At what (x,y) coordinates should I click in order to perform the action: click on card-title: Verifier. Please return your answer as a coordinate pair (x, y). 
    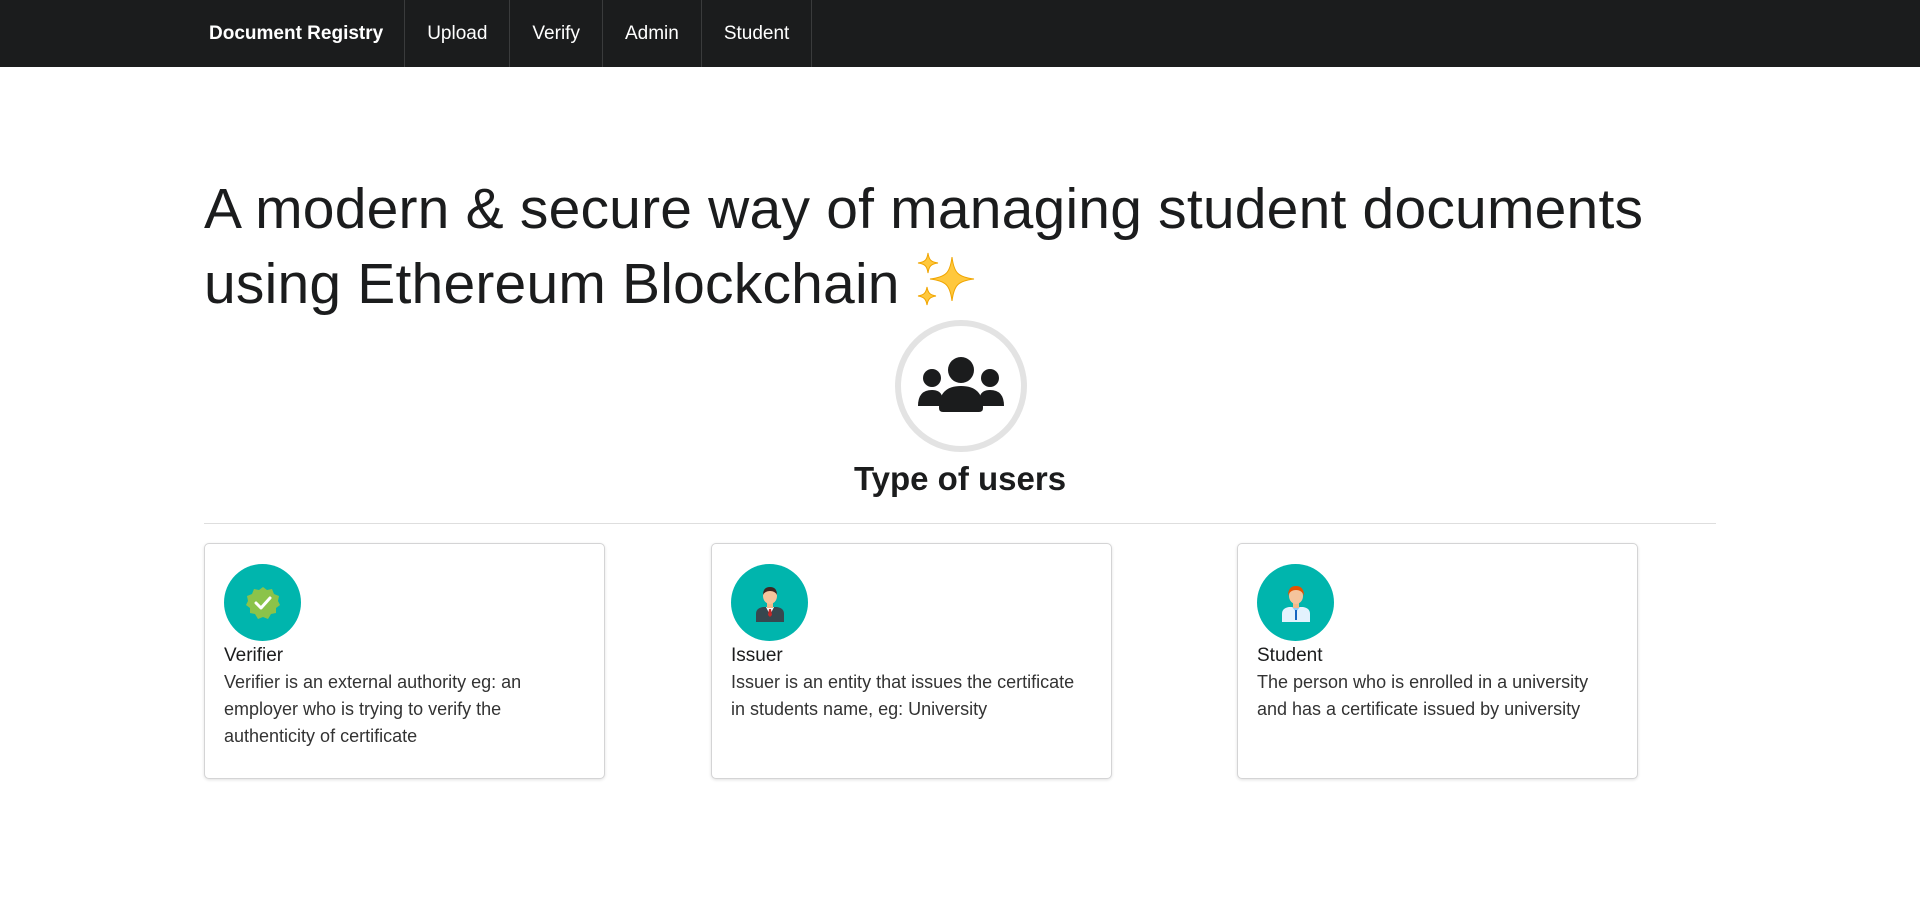
    Looking at the image, I should click on (254, 655).